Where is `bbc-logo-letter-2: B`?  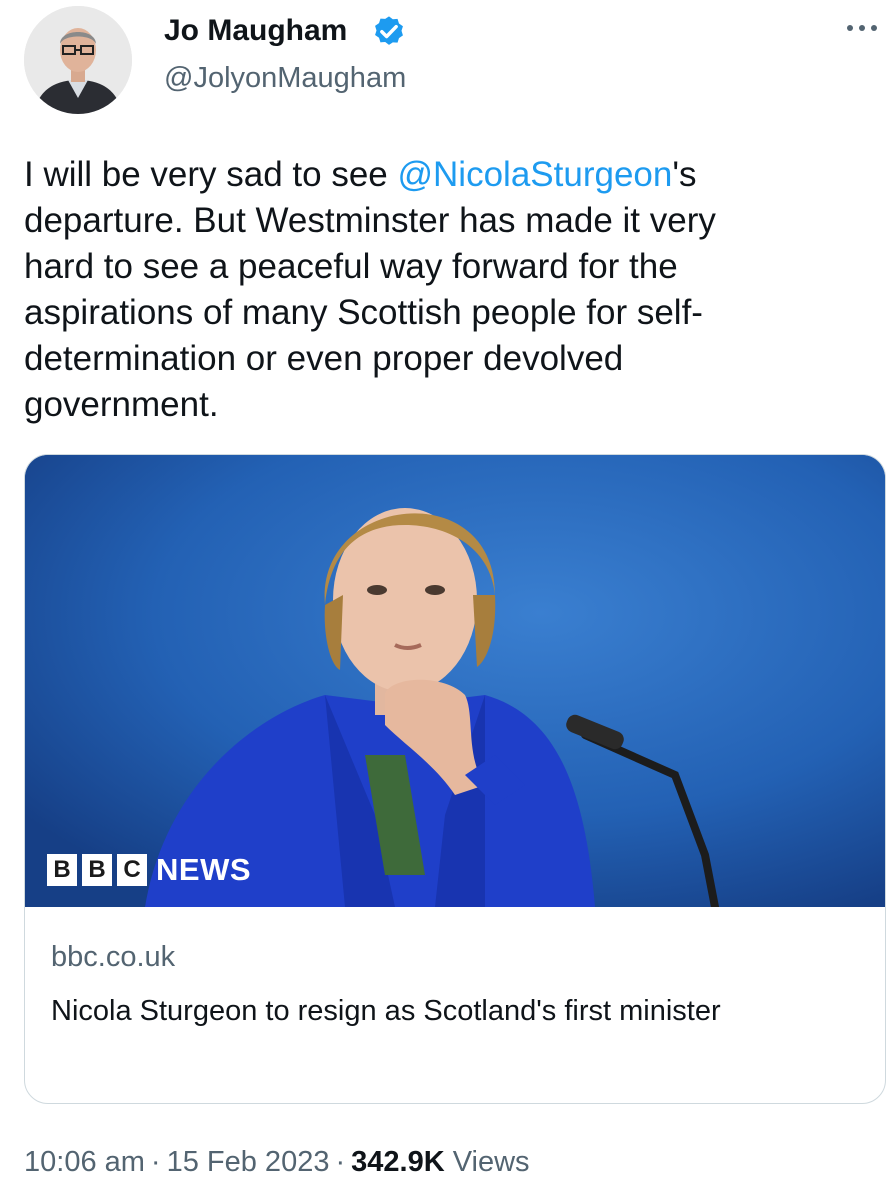 bbc-logo-letter-2: B is located at coordinates (97, 870).